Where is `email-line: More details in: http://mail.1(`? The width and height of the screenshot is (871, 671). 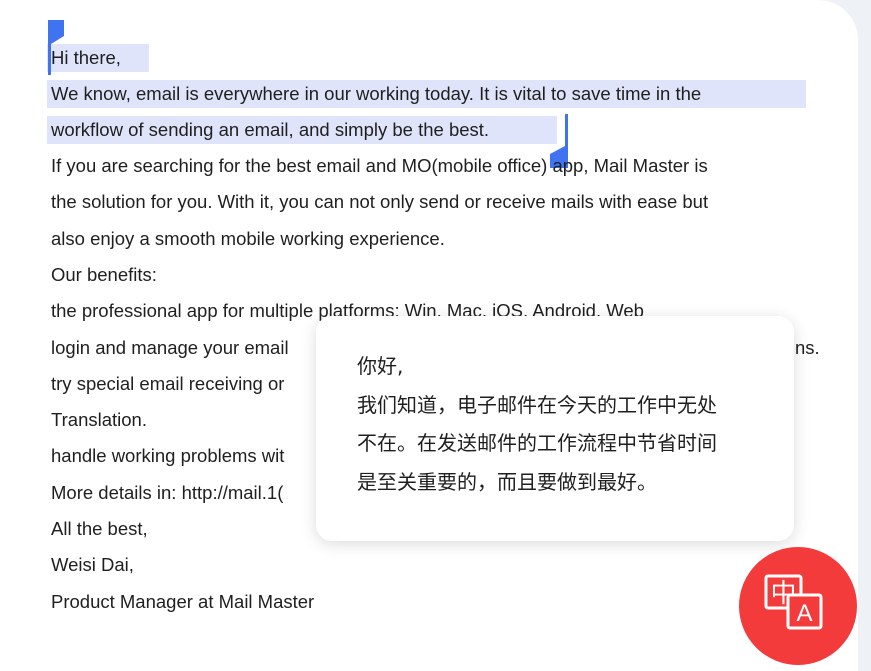
email-line: More details in: http://mail.1( is located at coordinates (167, 492).